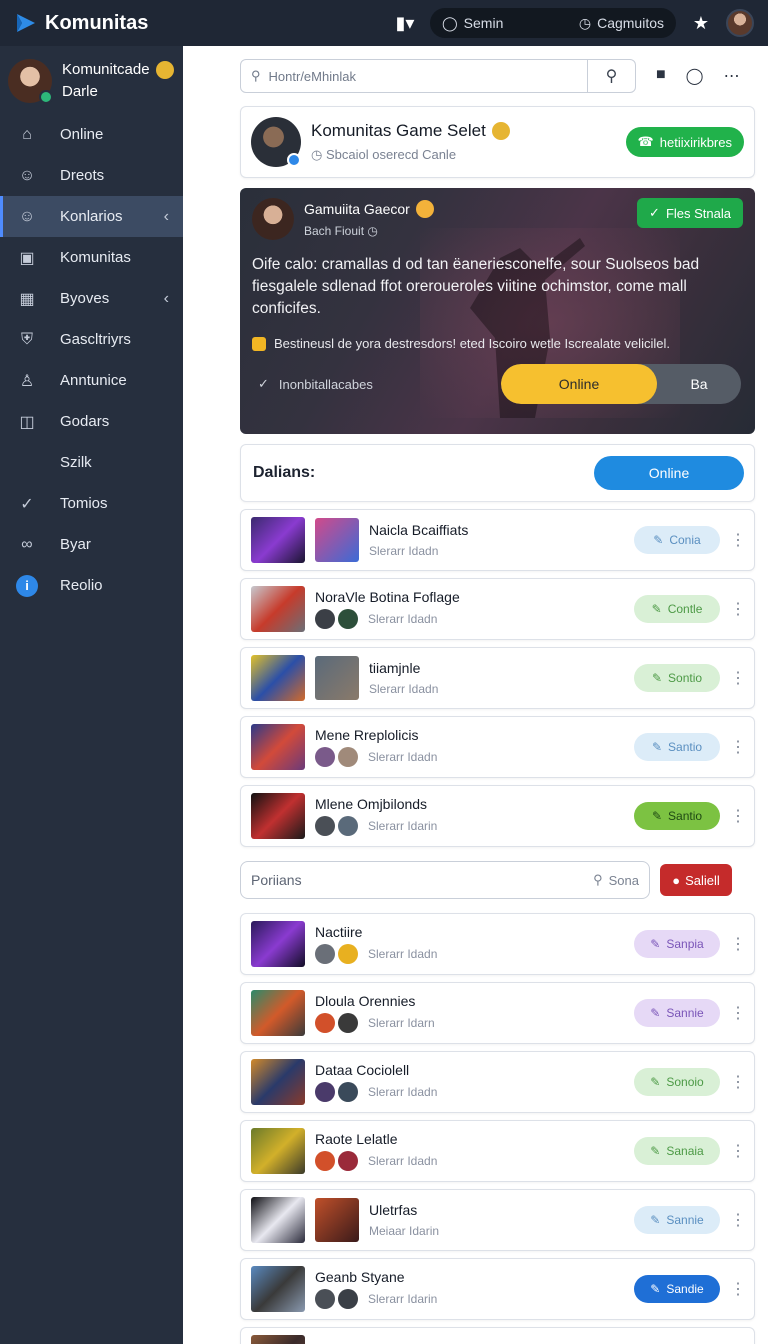 This screenshot has width=768, height=1344. What do you see at coordinates (497, 1013) in the screenshot?
I see `list-item: Dloula Orennies Slerarr Idarn ✎ Sannie ⋮` at bounding box center [497, 1013].